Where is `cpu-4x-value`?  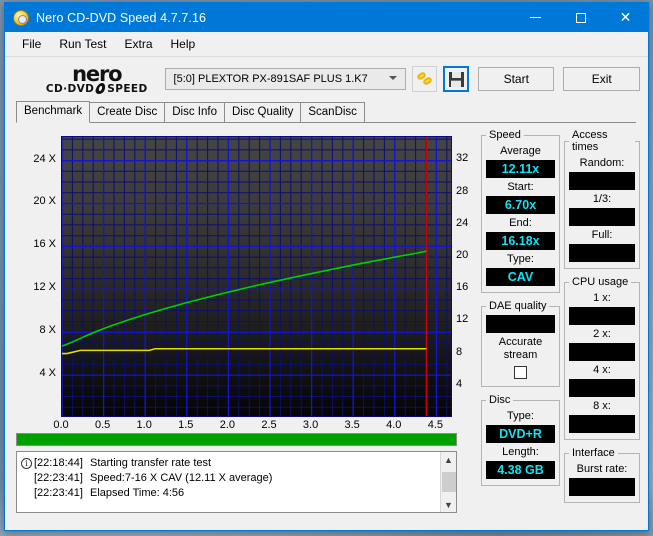
cpu-4x-value is located at coordinates (602, 388).